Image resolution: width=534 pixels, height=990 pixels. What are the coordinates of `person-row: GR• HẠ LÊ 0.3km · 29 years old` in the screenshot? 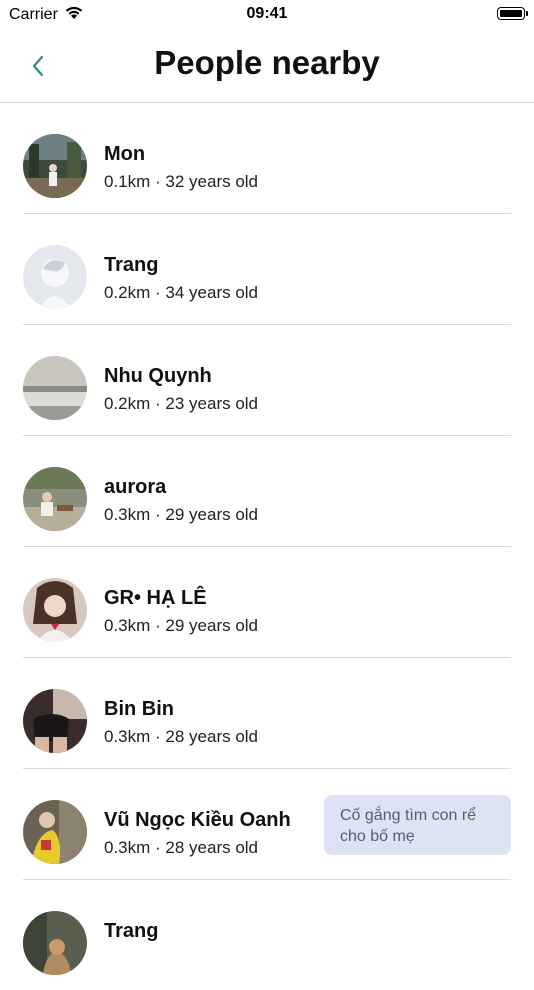 It's located at (267, 602).